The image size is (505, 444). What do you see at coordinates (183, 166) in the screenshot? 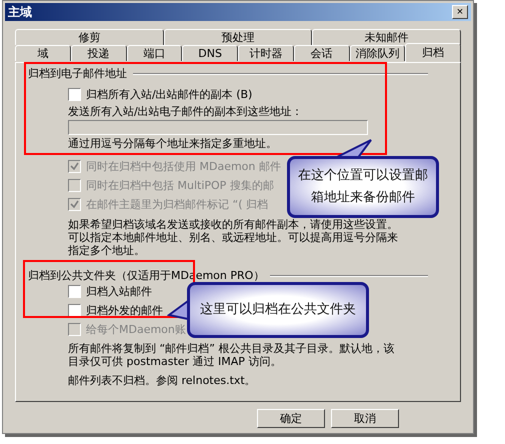
I see `checkbox-label: 同时在归档中包括使用 MDaemon 邮件` at bounding box center [183, 166].